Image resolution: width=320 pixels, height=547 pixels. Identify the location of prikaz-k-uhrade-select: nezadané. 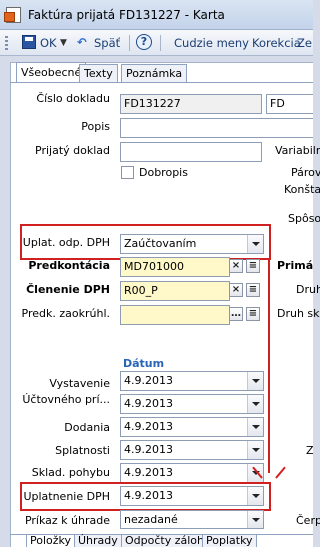
(192, 519).